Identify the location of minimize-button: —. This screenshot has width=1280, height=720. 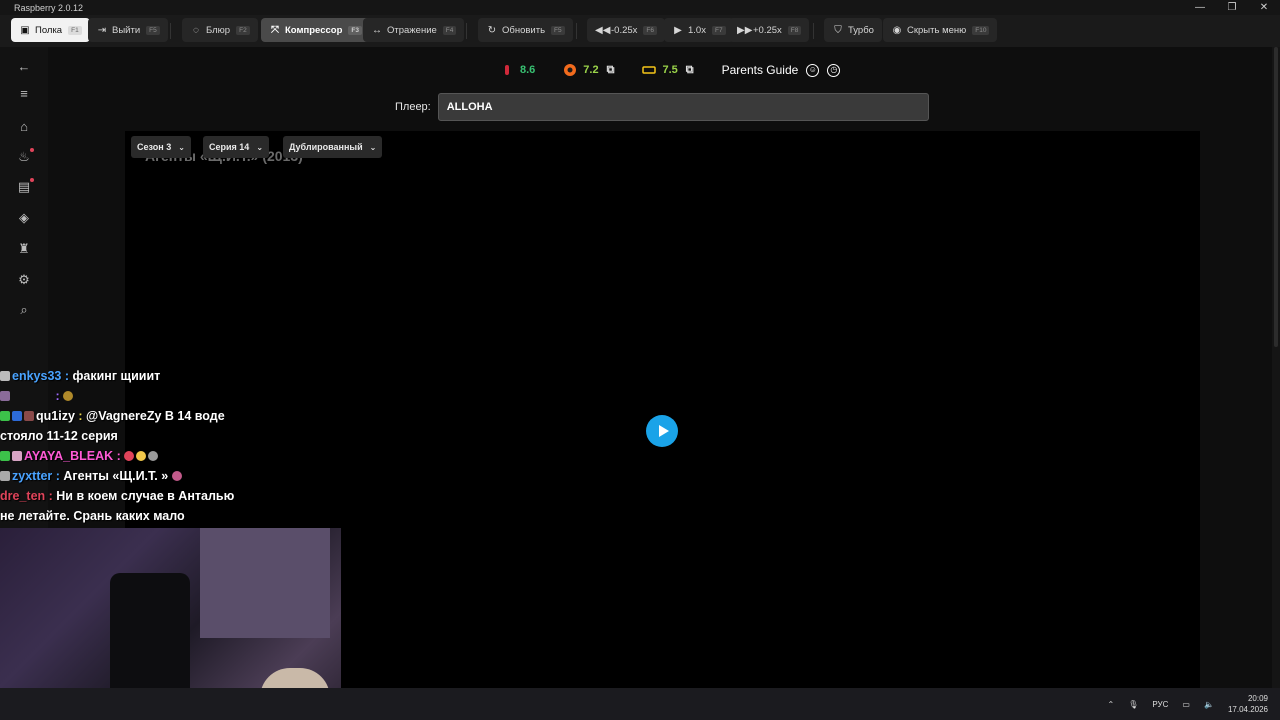
(1200, 7).